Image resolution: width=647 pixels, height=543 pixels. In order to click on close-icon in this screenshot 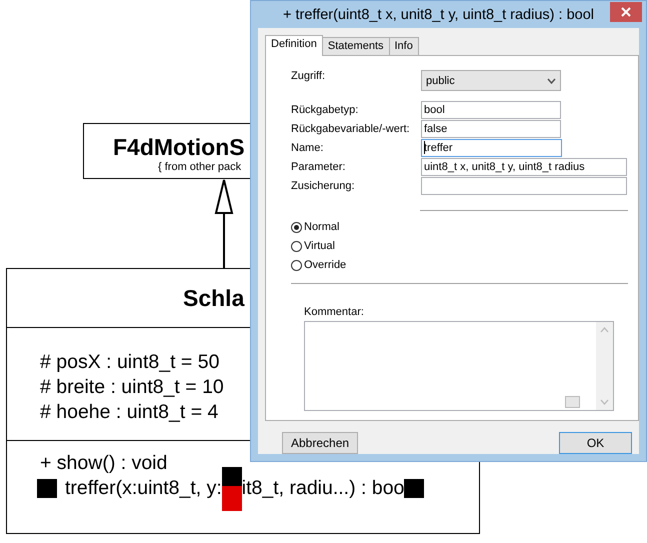, I will do `click(626, 12)`.